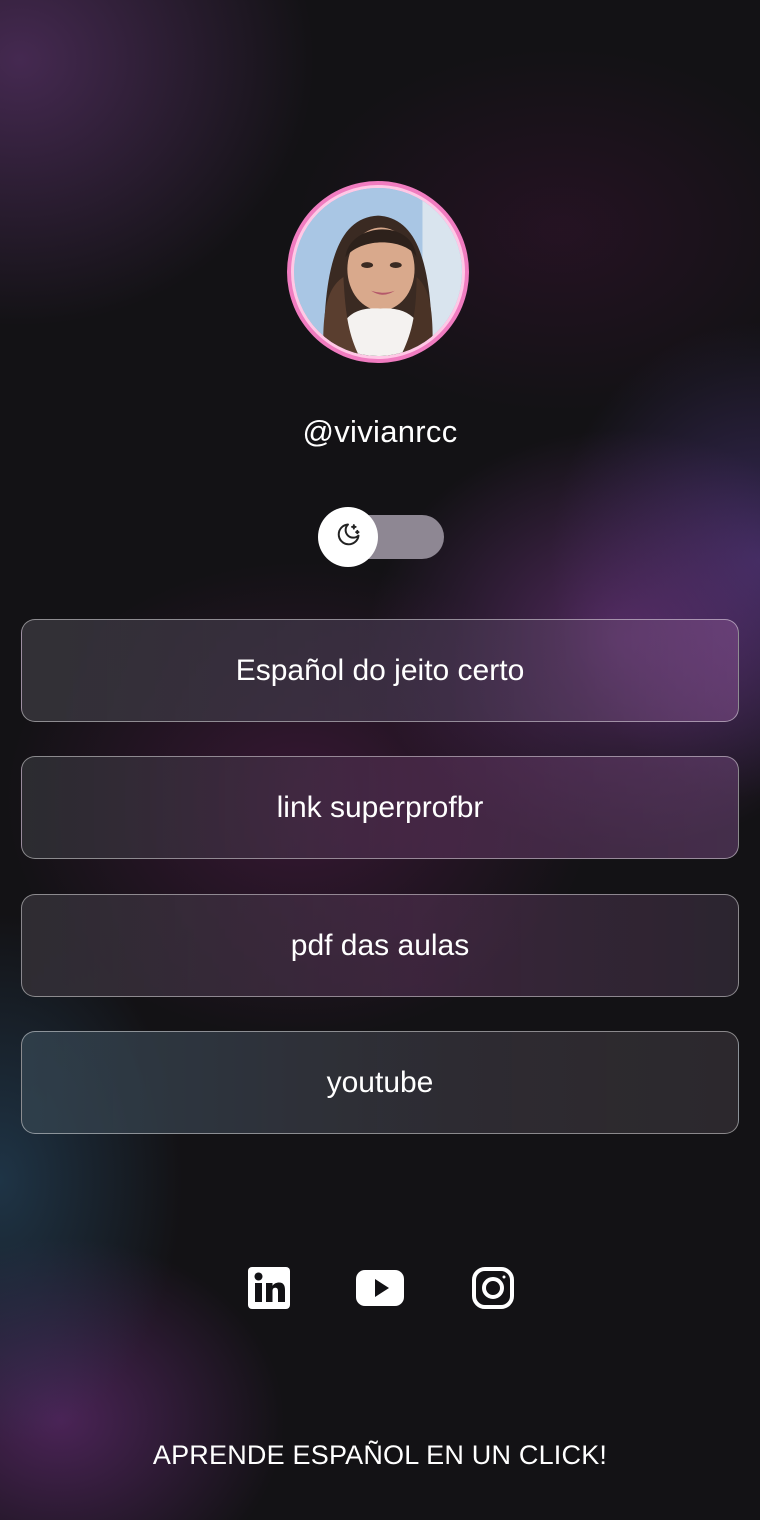 Image resolution: width=760 pixels, height=1520 pixels. What do you see at coordinates (380, 670) in the screenshot?
I see `link-button-espanol-do-jeito-certo: Español do jeito certo` at bounding box center [380, 670].